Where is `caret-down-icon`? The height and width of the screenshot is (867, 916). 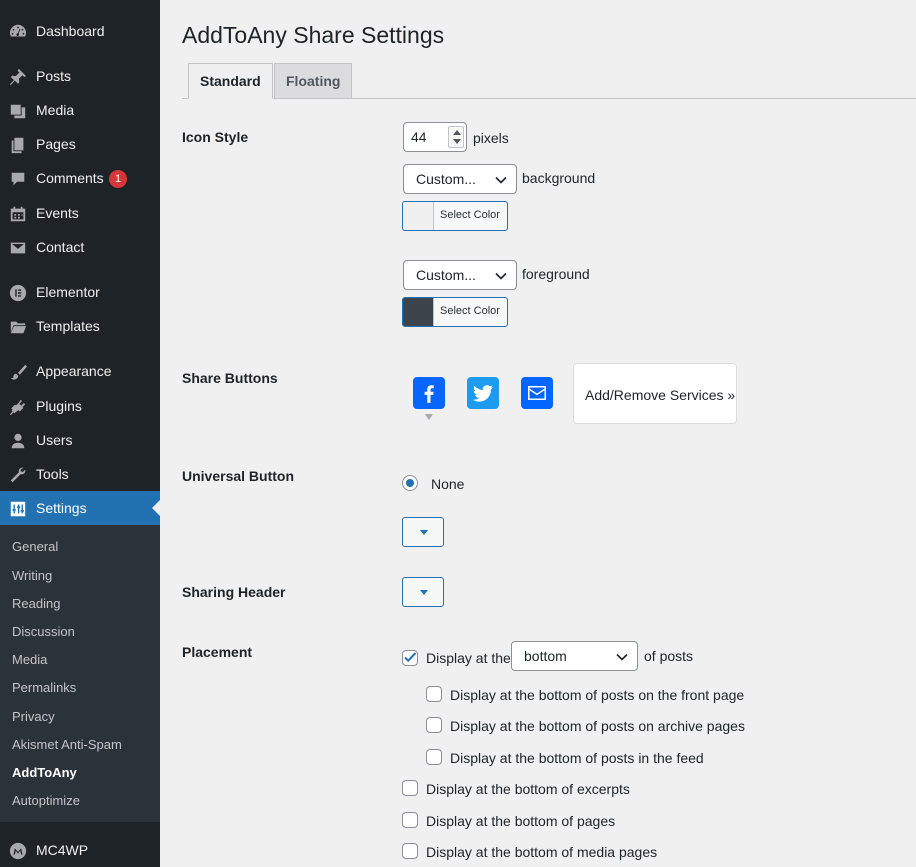 caret-down-icon is located at coordinates (424, 592).